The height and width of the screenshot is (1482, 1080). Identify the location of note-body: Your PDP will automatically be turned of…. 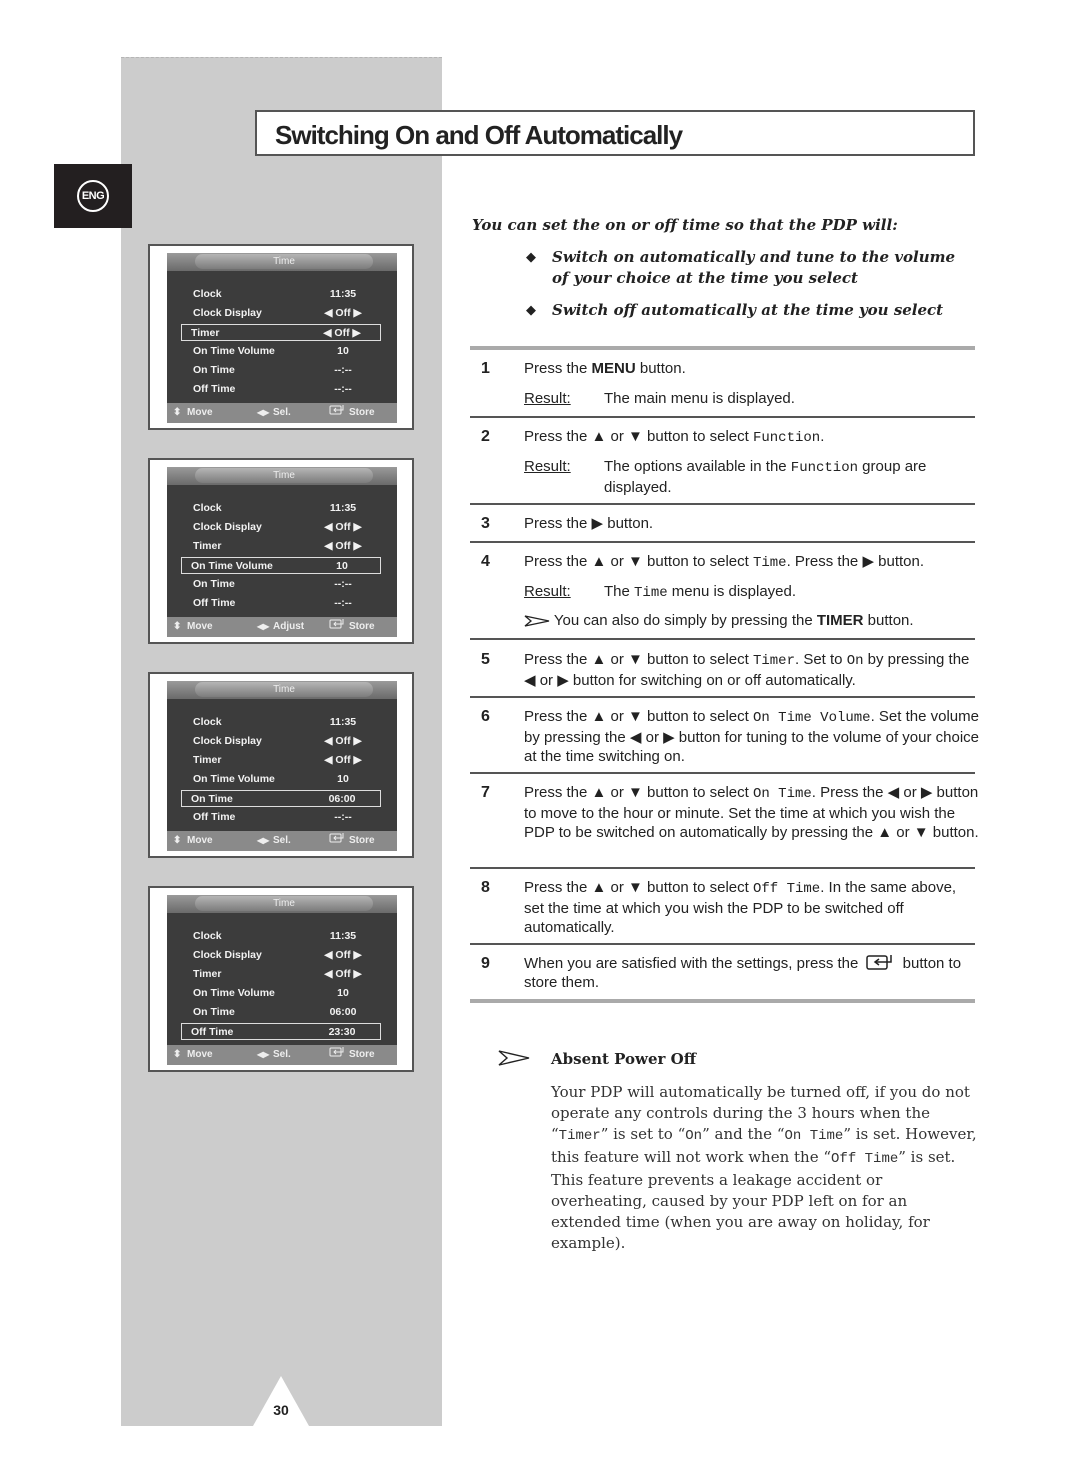
(764, 1167).